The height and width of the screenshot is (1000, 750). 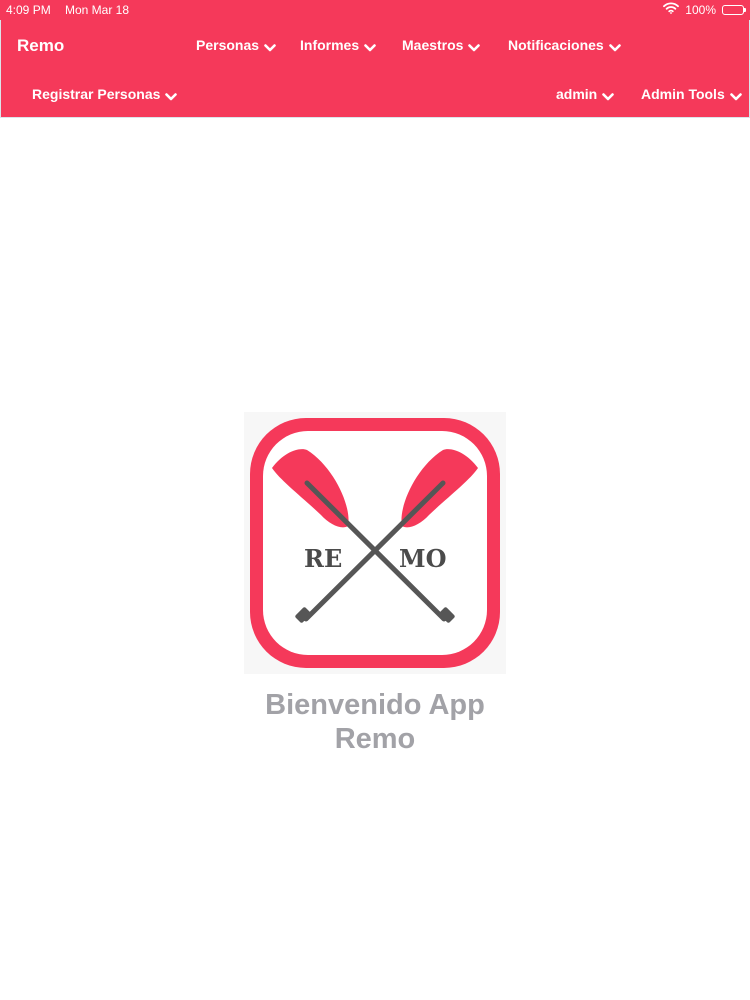 What do you see at coordinates (556, 45) in the screenshot?
I see `nav-notificaciones-label: Notificaciones` at bounding box center [556, 45].